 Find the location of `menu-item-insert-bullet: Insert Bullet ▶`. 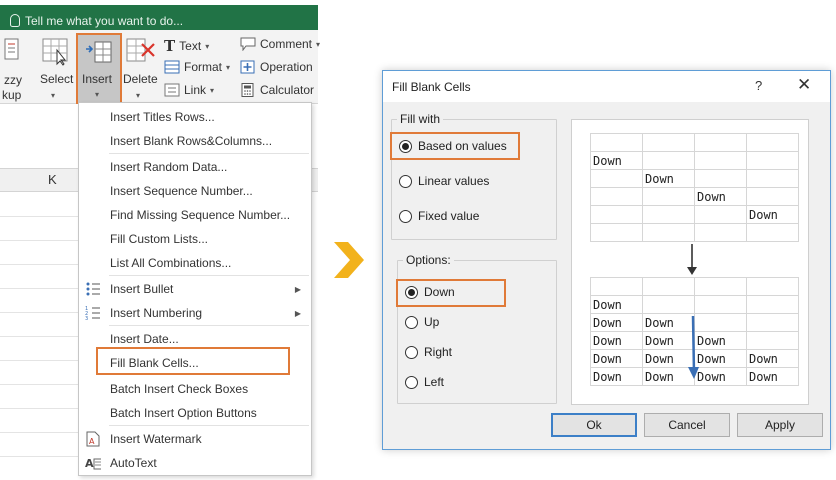

menu-item-insert-bullet: Insert Bullet ▶ is located at coordinates (195, 289).